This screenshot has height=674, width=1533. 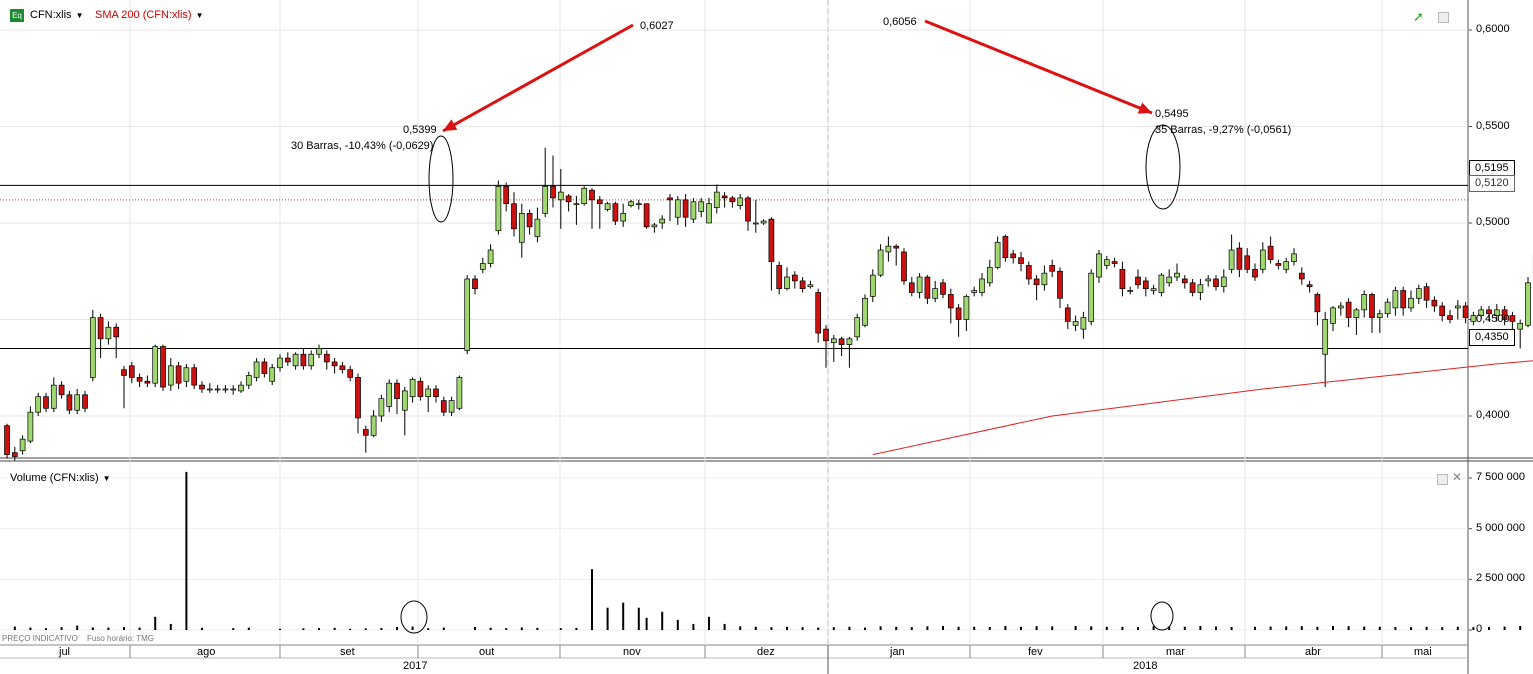 What do you see at coordinates (766, 652) in the screenshot?
I see `x-tick-label: dez` at bounding box center [766, 652].